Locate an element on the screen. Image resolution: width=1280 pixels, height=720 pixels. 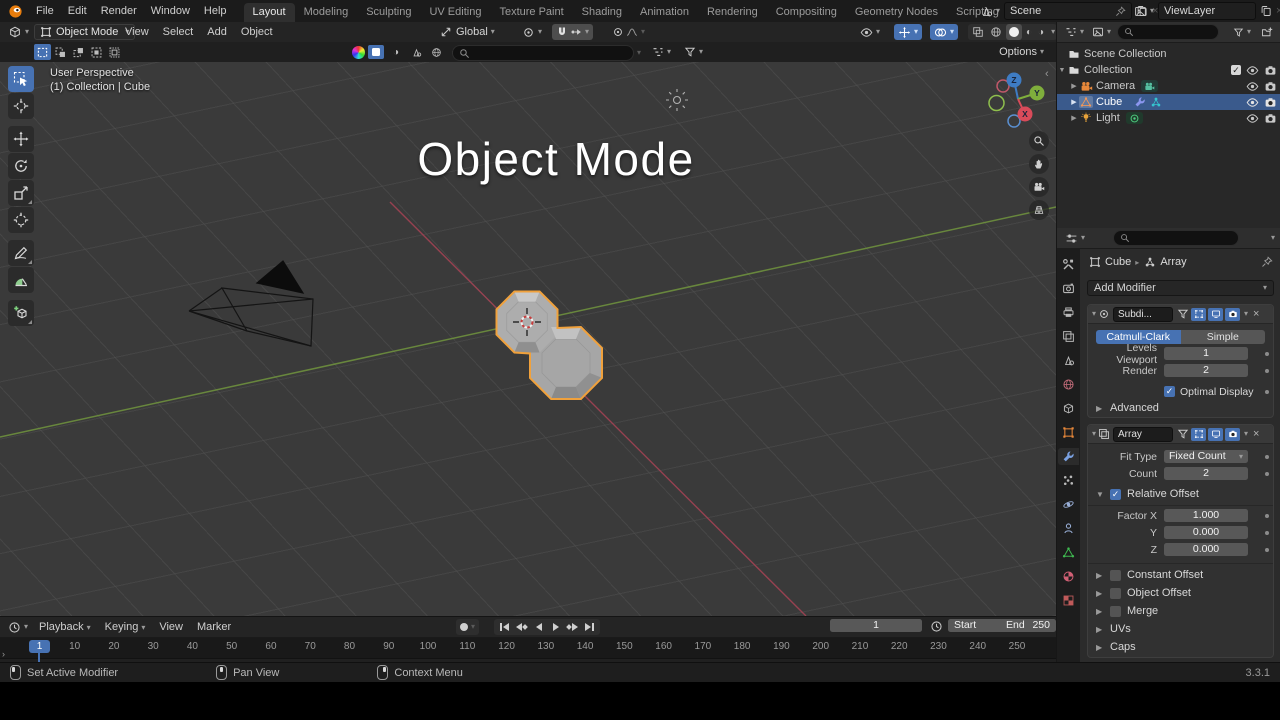
menubar-item: Render is located at coordinates (119, 11).